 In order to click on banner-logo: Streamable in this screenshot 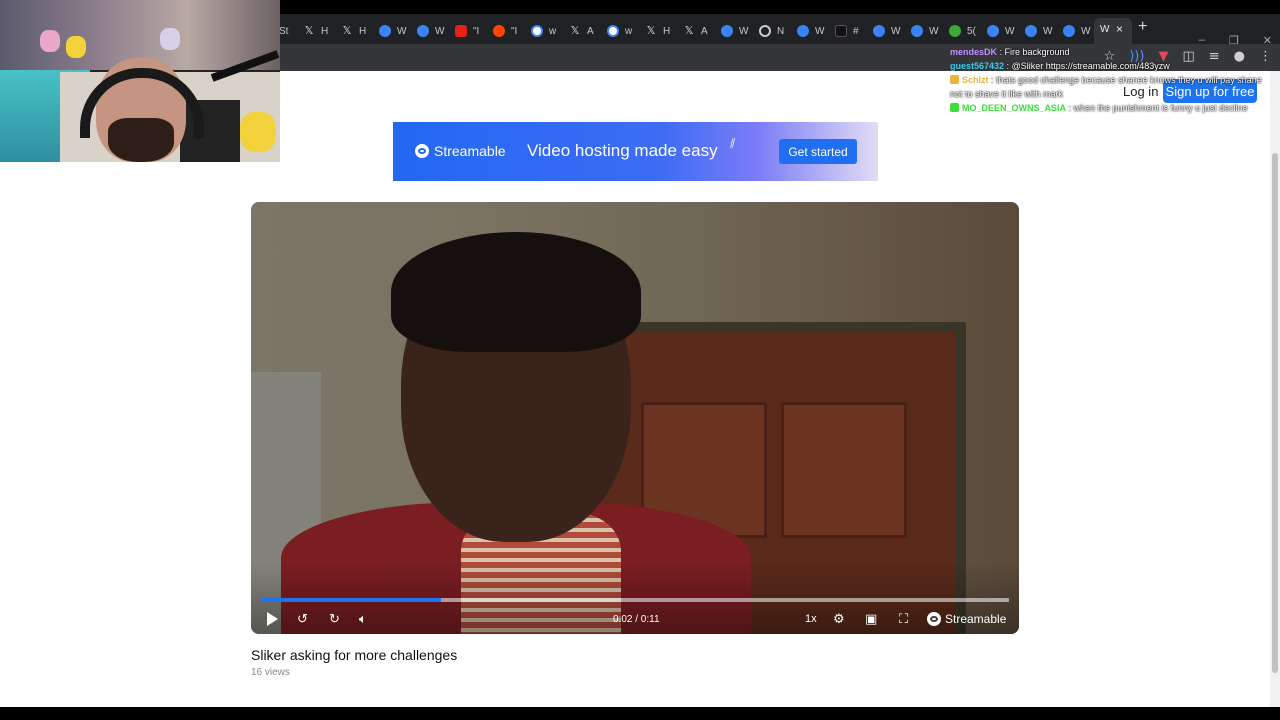, I will do `click(460, 151)`.